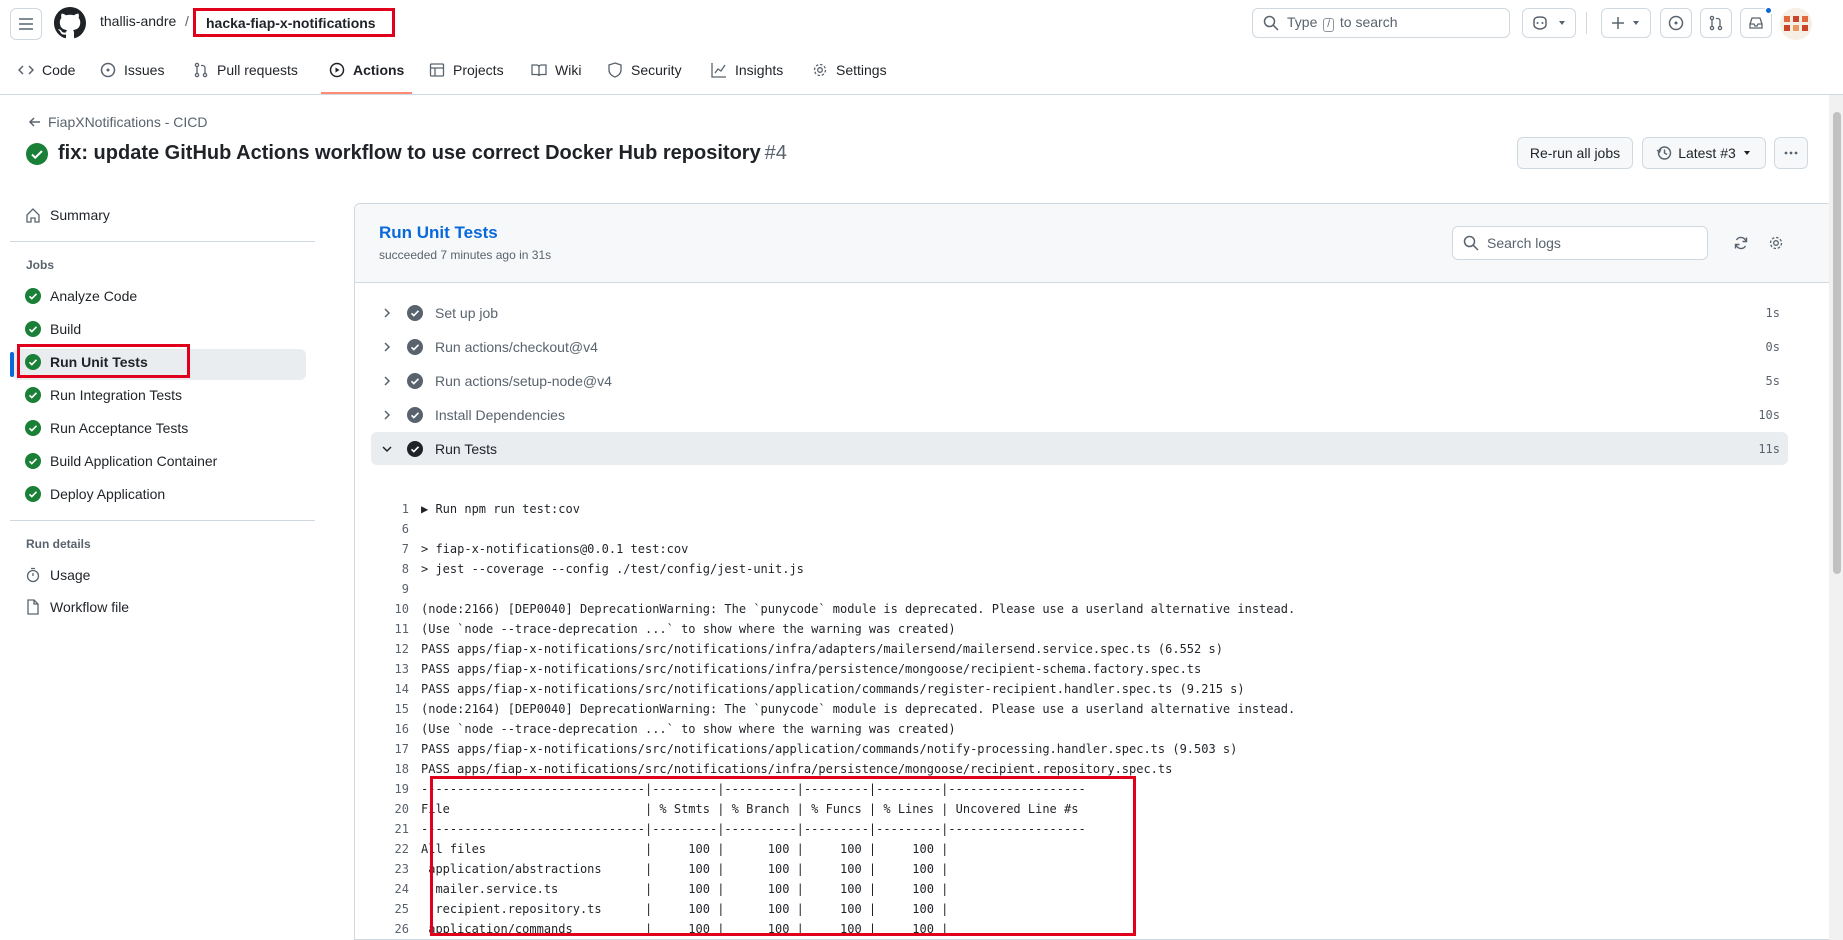 The height and width of the screenshot is (940, 1843). Describe the element at coordinates (1837, 343) in the screenshot. I see `page-scrollbar-thumb` at that location.